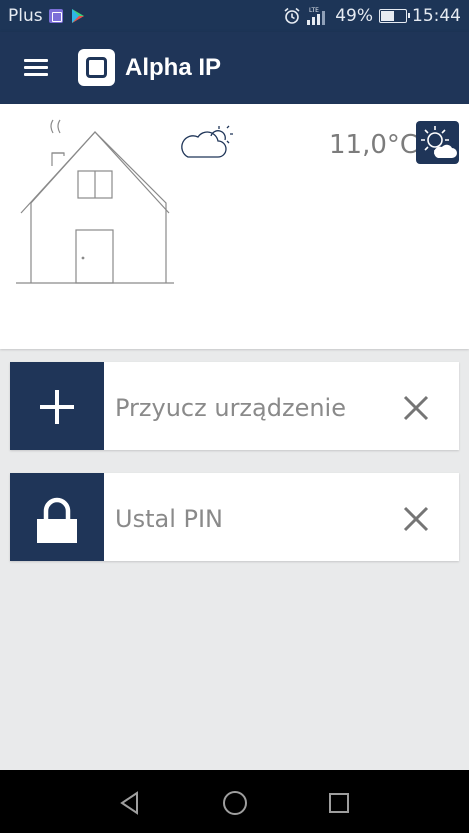 The width and height of the screenshot is (469, 833). I want to click on weather-button, so click(437, 142).